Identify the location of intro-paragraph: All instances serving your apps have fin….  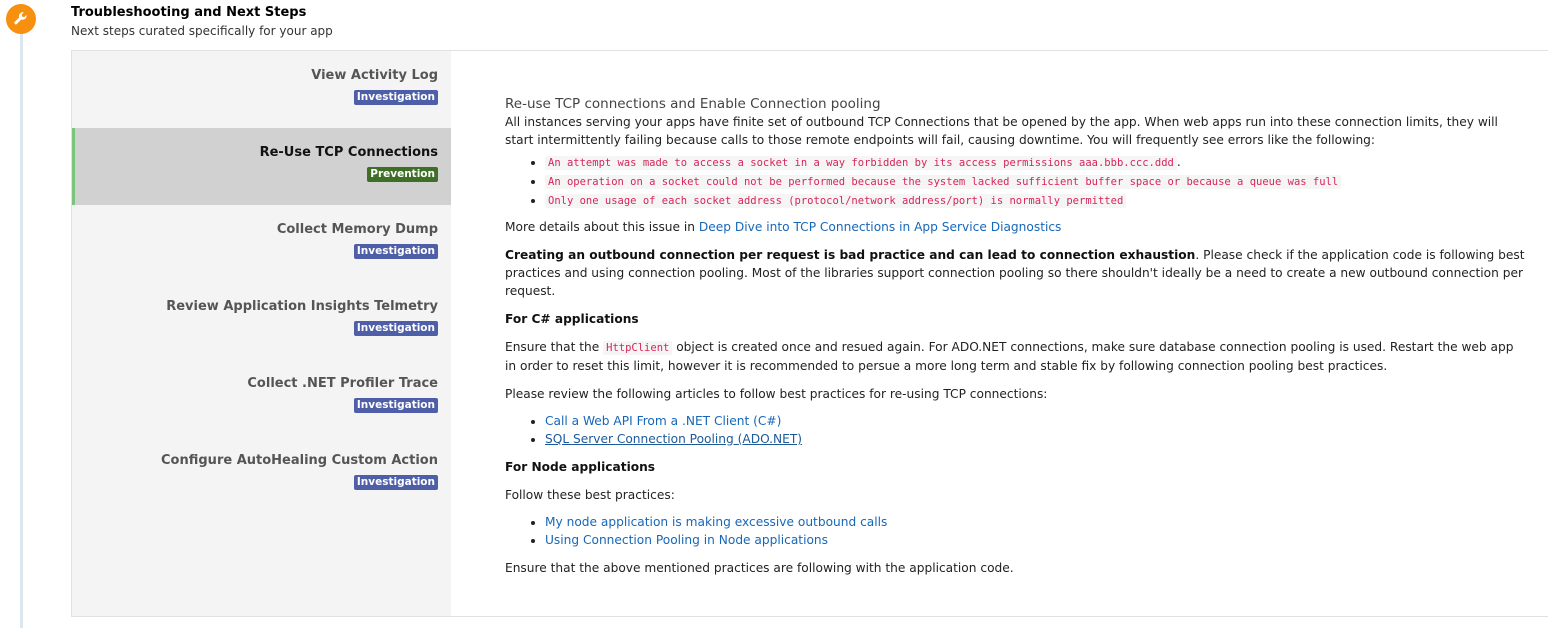
(1001, 131).